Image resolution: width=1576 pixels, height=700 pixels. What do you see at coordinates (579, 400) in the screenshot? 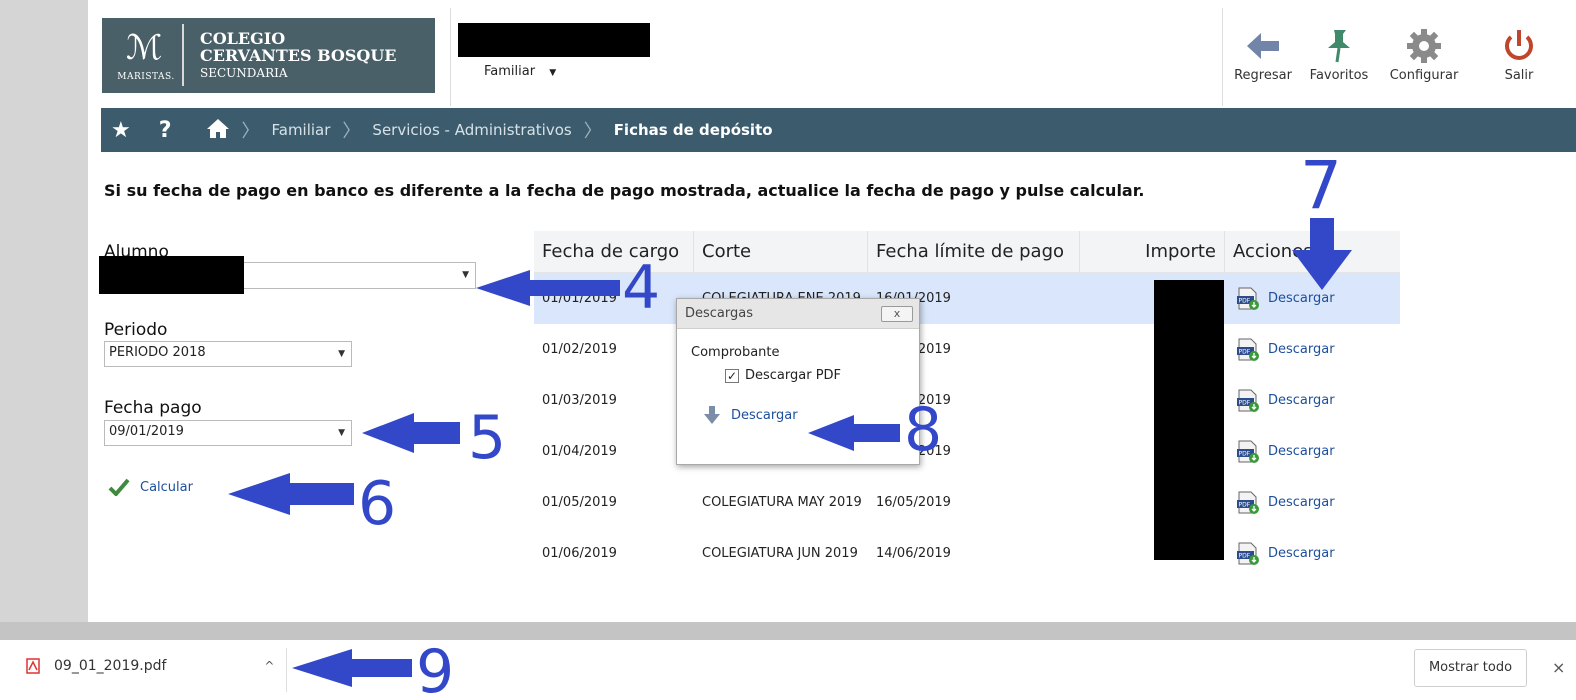
I see `cell-fecha-cargo: 01/03/2019` at bounding box center [579, 400].